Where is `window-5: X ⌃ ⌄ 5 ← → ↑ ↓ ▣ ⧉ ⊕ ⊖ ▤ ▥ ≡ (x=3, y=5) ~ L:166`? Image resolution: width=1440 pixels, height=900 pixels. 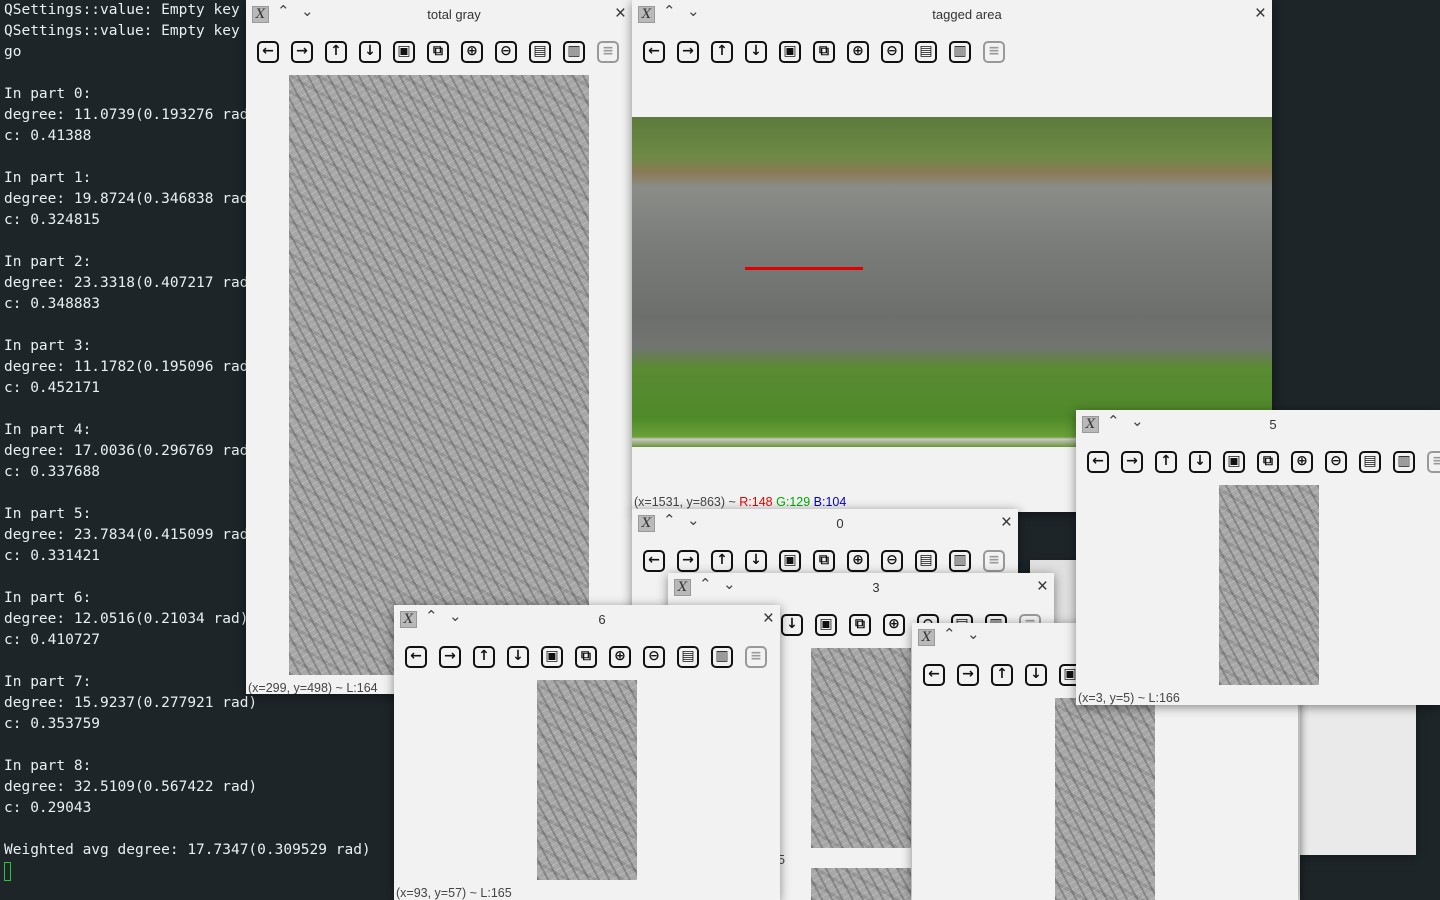
window-5: X ⌃ ⌄ 5 ← → ↑ ↓ ▣ ⧉ ⊕ ⊖ ▤ ▥ ≡ (x=3, y=5) ~ L:166 is located at coordinates (1258, 557).